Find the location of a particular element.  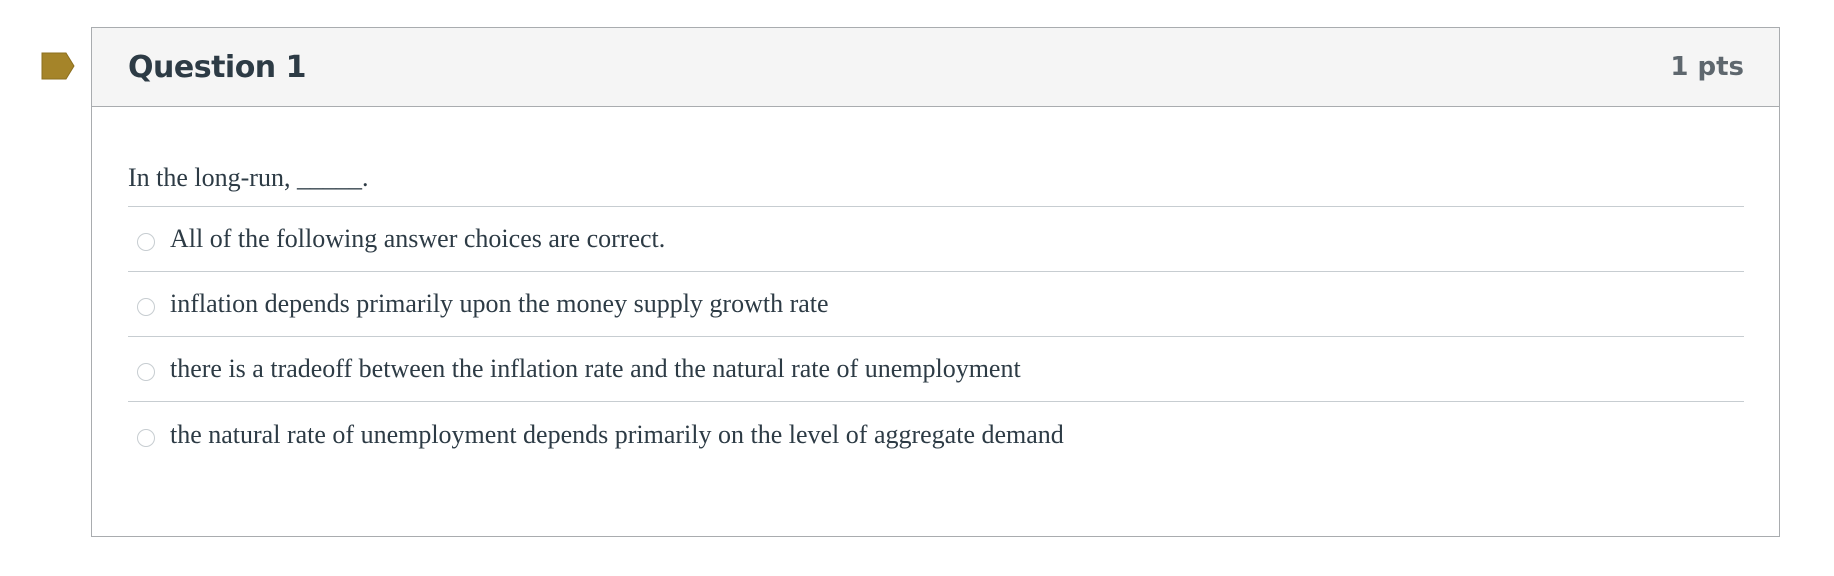

question-points: 1 pts is located at coordinates (1707, 67).